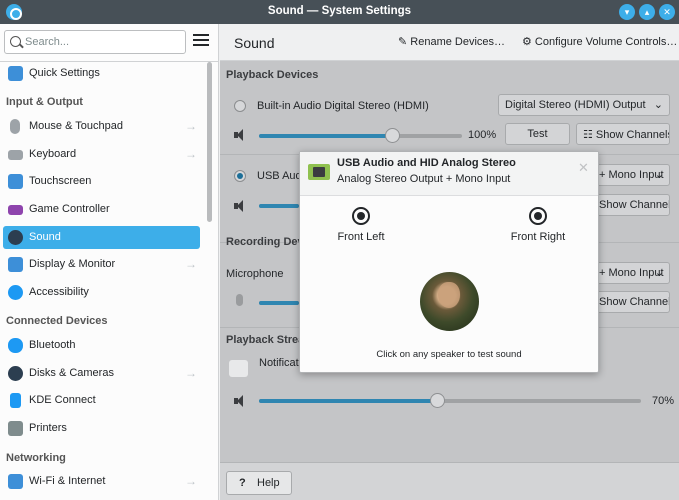 This screenshot has height=500, width=679. Describe the element at coordinates (15, 428) in the screenshot. I see `printer-icon` at that location.